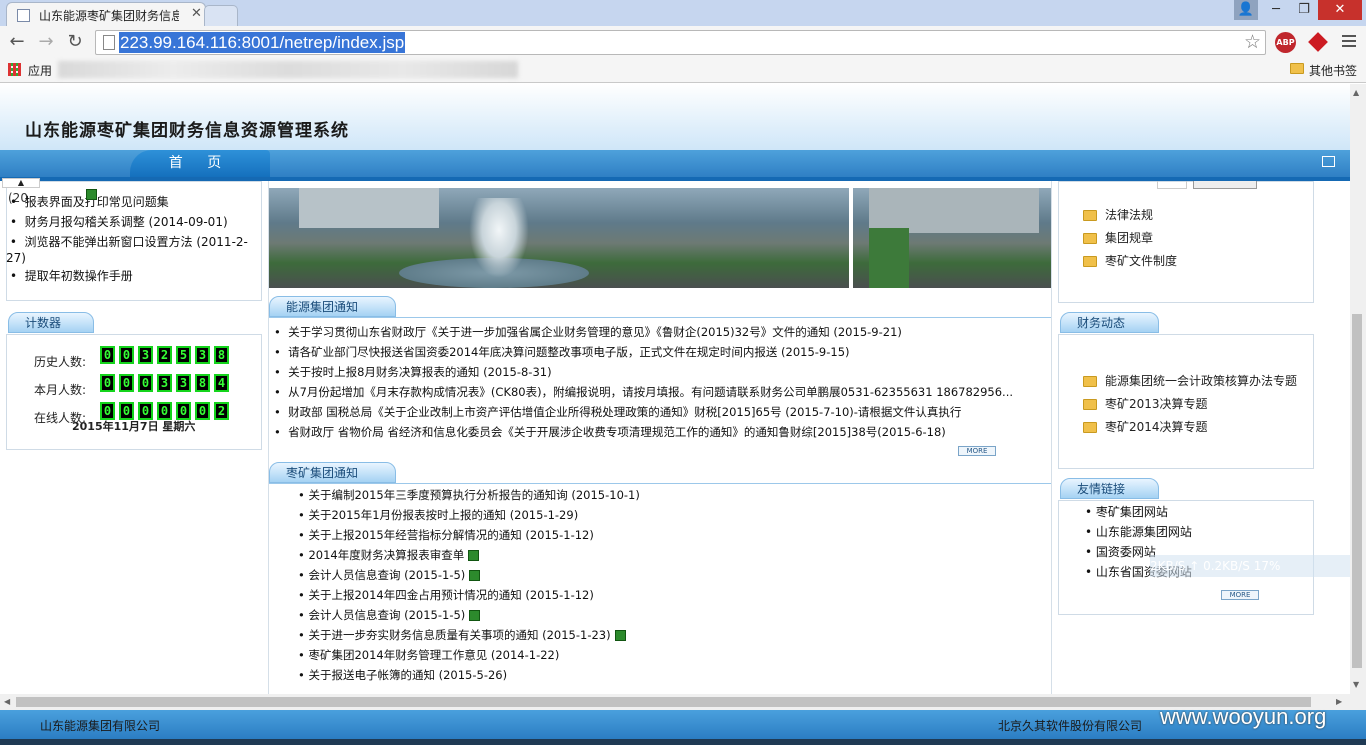  What do you see at coordinates (262, 42) in the screenshot?
I see `url-text: 223.99.164.116:8001/netrep/index.jsp` at bounding box center [262, 42].